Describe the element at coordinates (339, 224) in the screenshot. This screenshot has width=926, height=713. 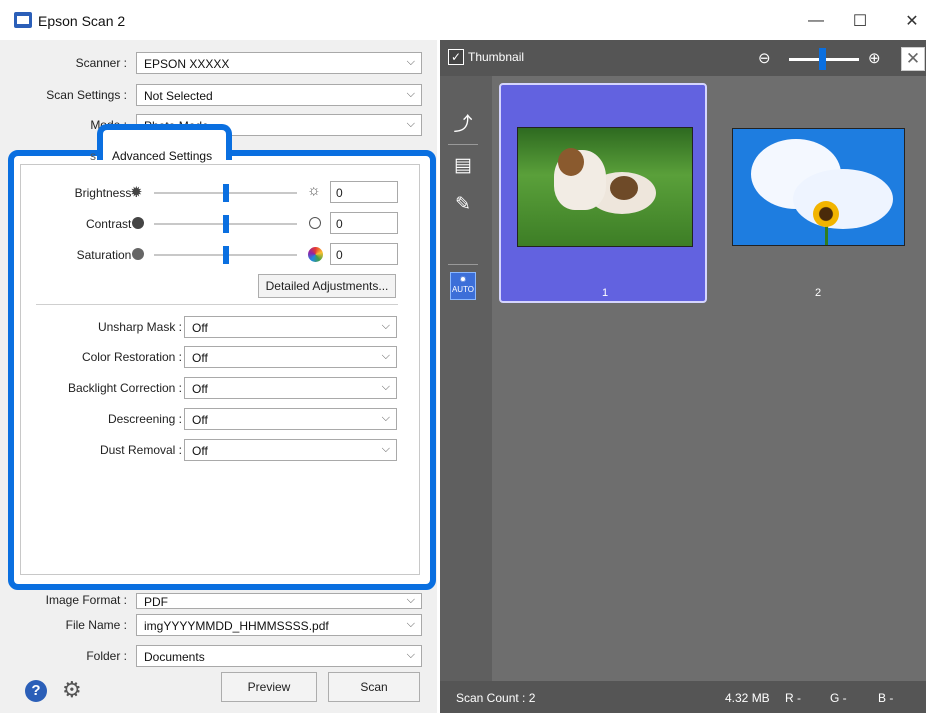
I see `contrast-value: 0` at that location.